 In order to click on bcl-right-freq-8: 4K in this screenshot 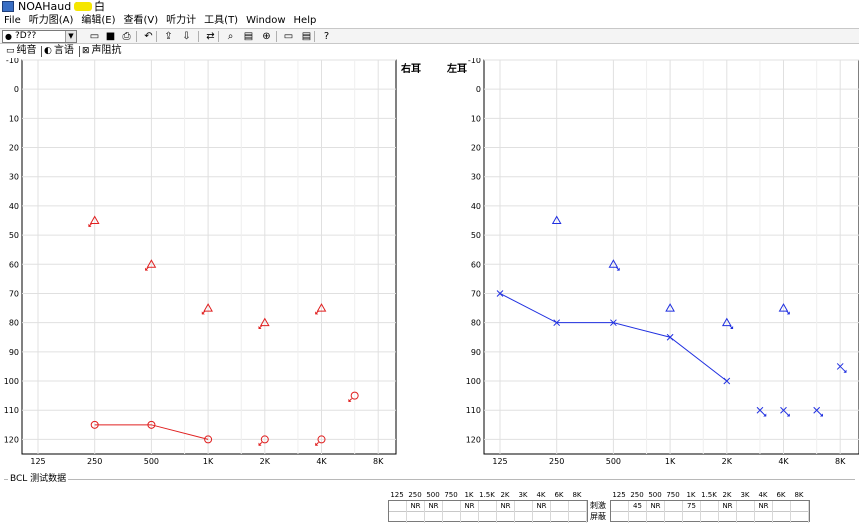, I will do `click(541, 495)`.